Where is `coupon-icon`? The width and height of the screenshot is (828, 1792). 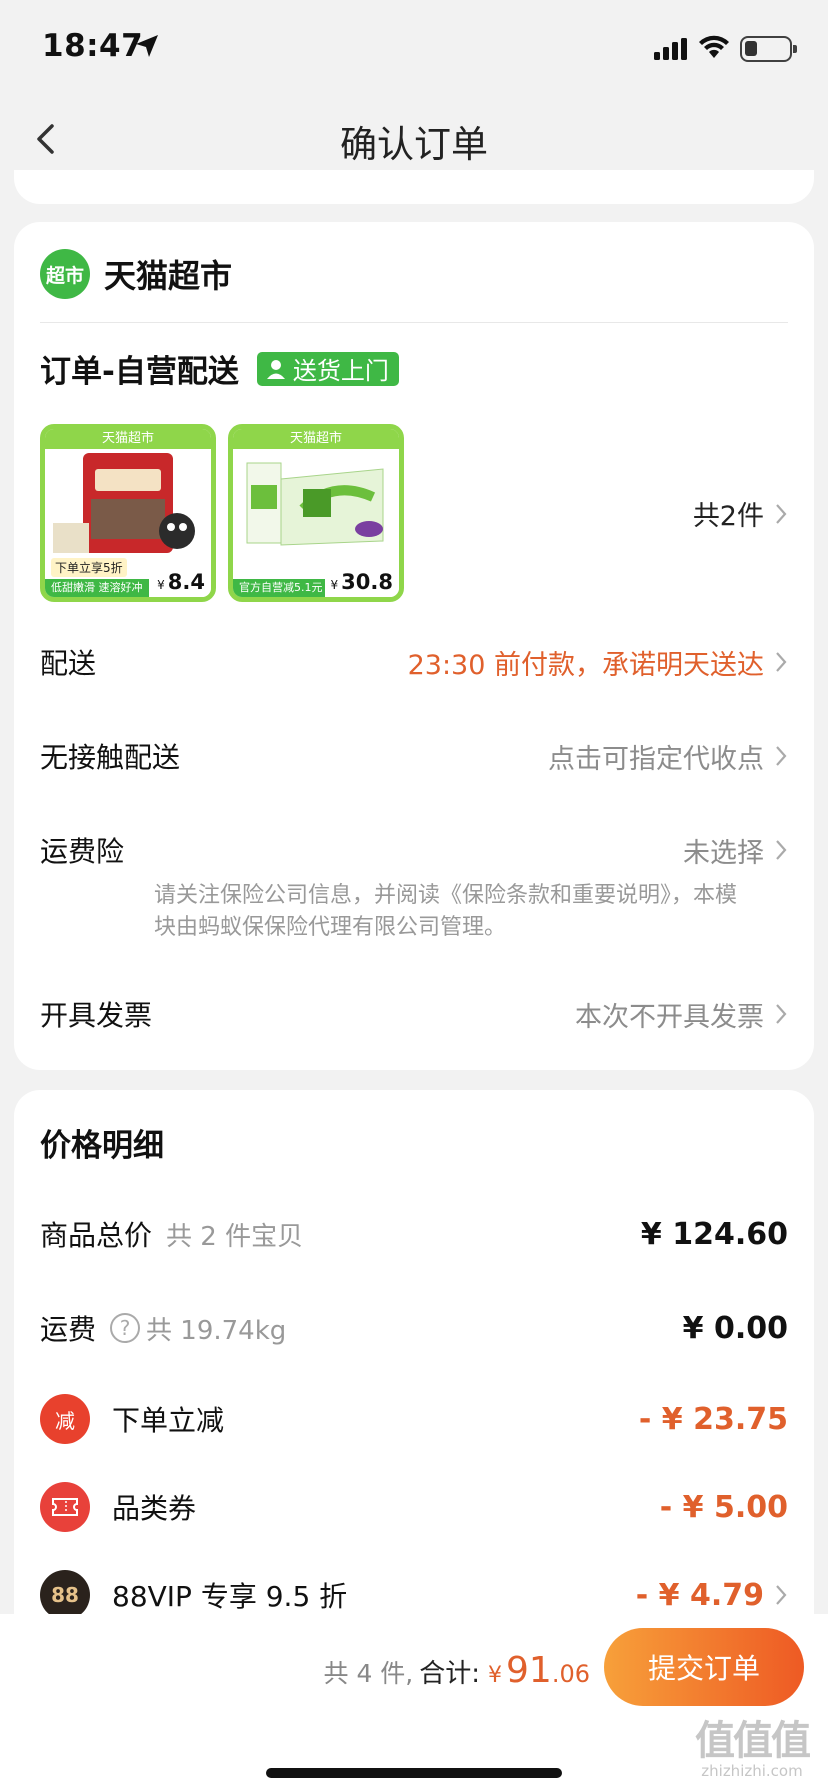 coupon-icon is located at coordinates (65, 1507).